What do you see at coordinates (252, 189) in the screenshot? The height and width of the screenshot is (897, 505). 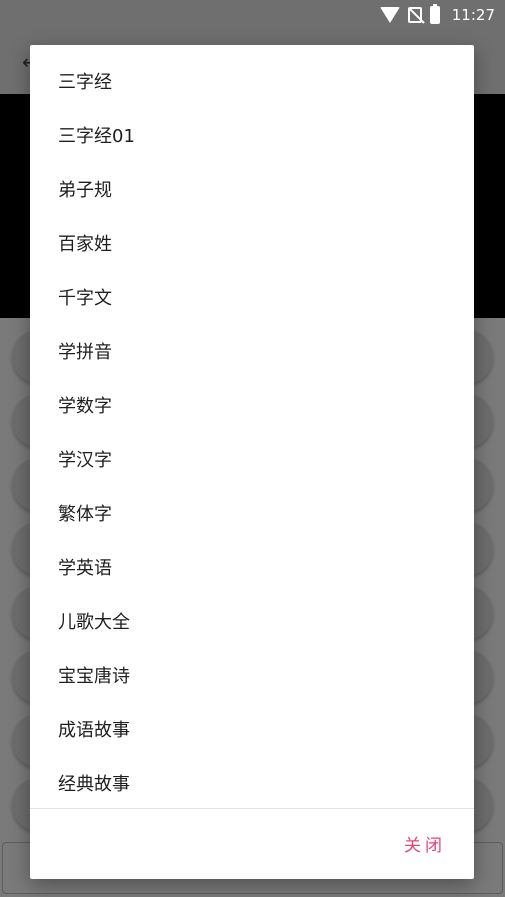 I see `menu-item-dizigui: 弟子规` at bounding box center [252, 189].